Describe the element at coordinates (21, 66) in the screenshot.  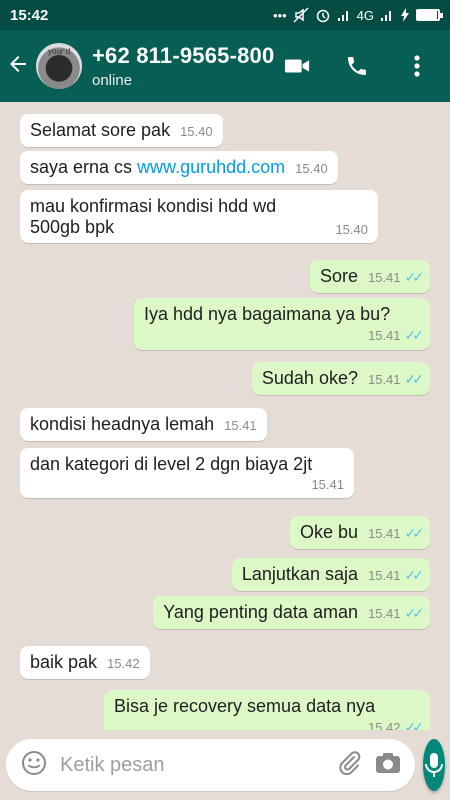
I see `back-arrow-icon` at that location.